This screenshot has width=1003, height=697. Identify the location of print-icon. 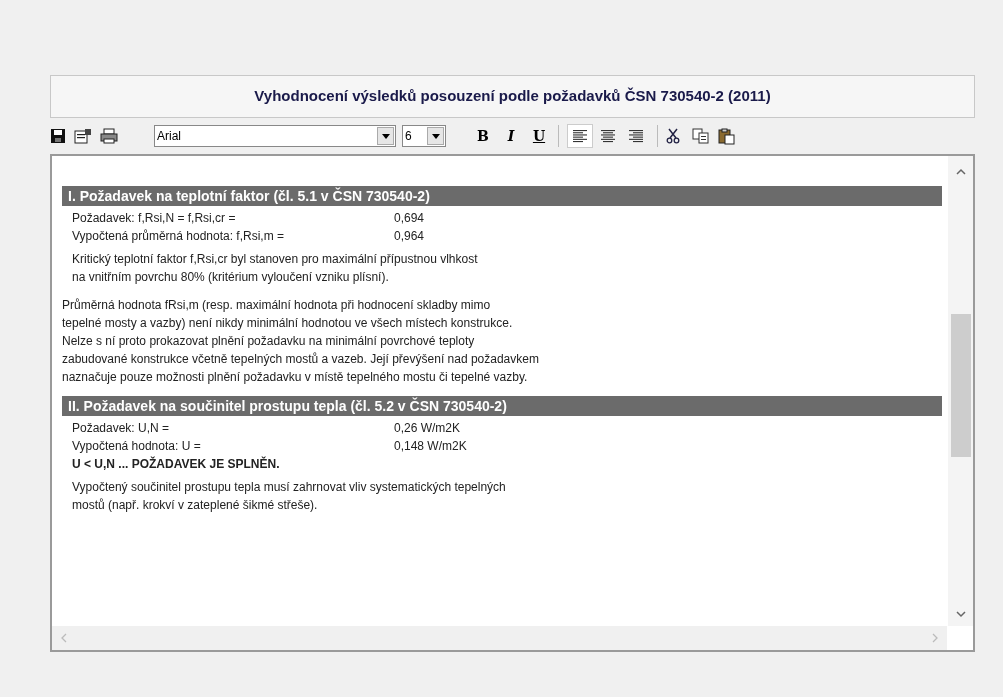
(110, 136).